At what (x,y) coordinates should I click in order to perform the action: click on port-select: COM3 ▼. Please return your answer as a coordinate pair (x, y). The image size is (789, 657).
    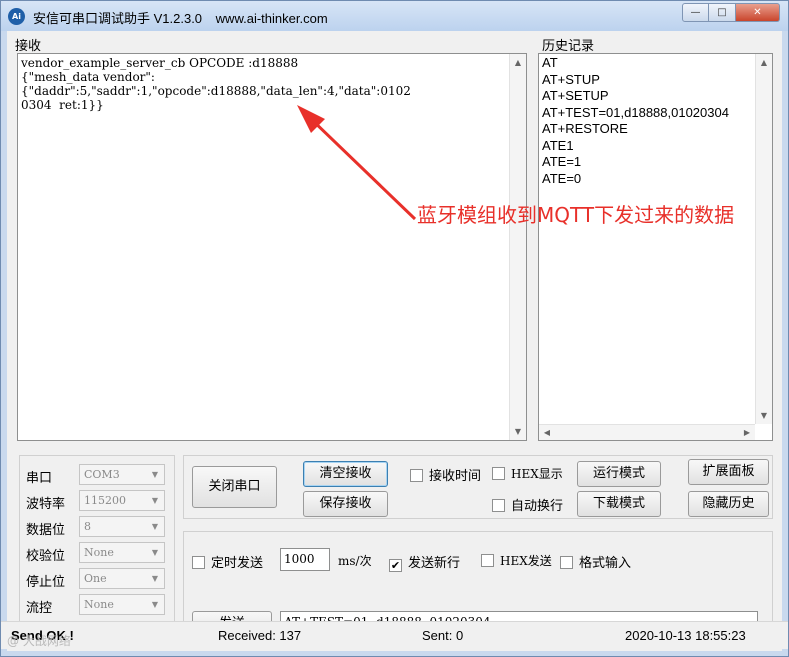
    Looking at the image, I should click on (122, 474).